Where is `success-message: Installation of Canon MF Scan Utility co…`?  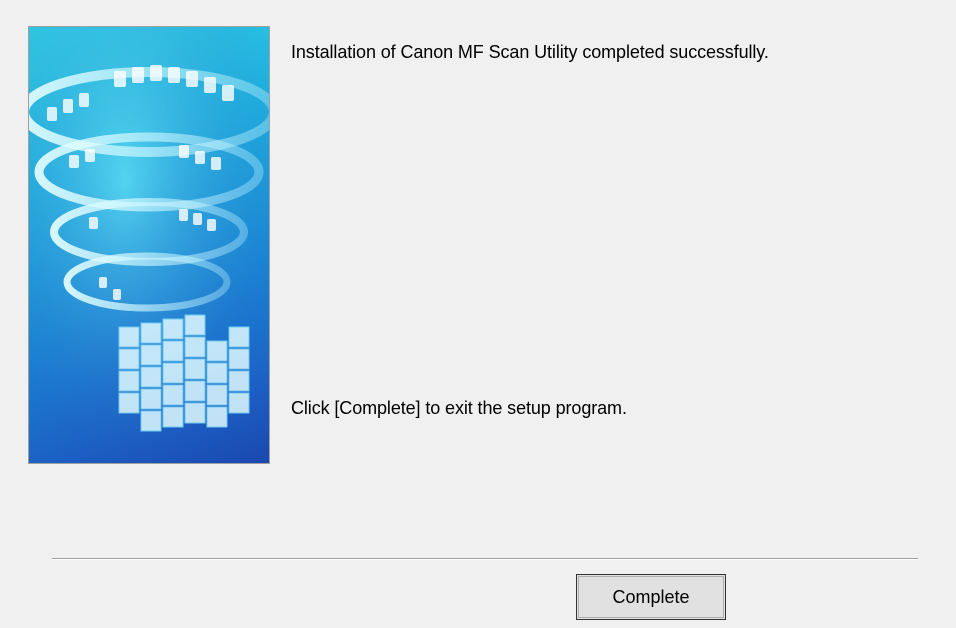
success-message: Installation of Canon MF Scan Utility co… is located at coordinates (530, 52).